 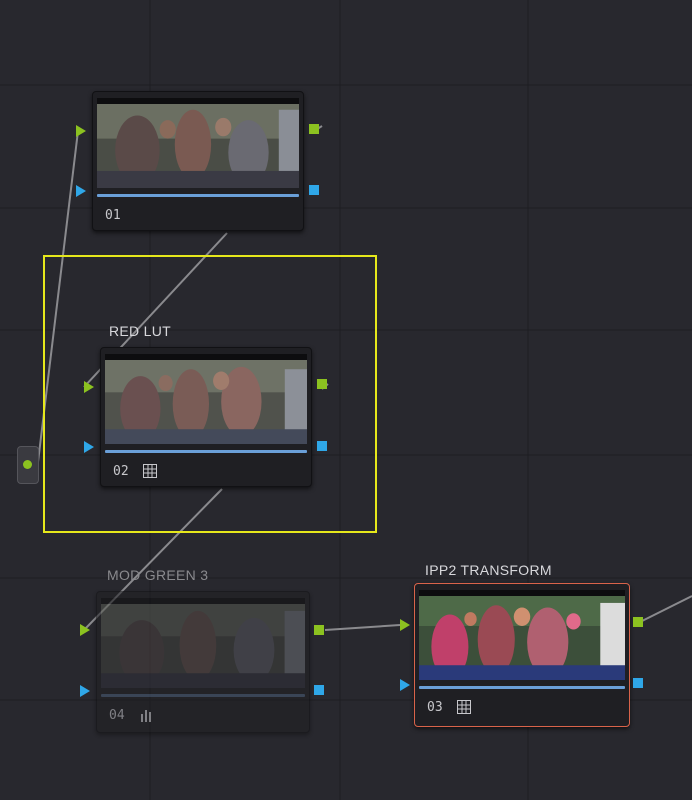 What do you see at coordinates (81, 131) in the screenshot?
I see `node-01-rgb-input` at bounding box center [81, 131].